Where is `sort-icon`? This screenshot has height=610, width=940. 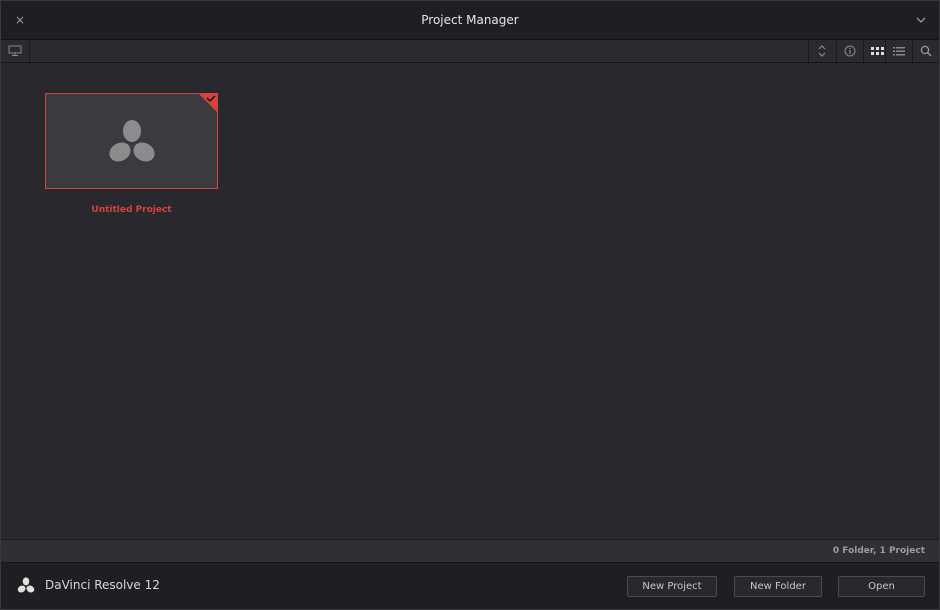 sort-icon is located at coordinates (821, 51).